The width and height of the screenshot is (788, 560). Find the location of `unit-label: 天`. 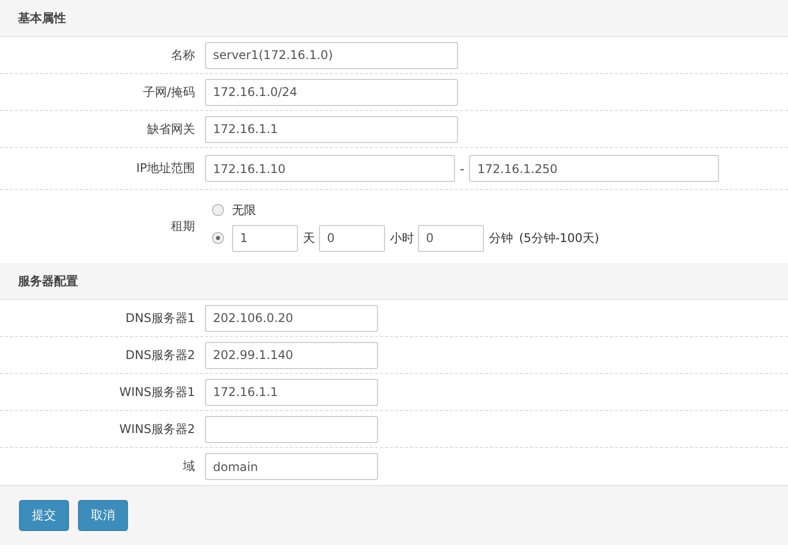

unit-label: 天 is located at coordinates (309, 238).